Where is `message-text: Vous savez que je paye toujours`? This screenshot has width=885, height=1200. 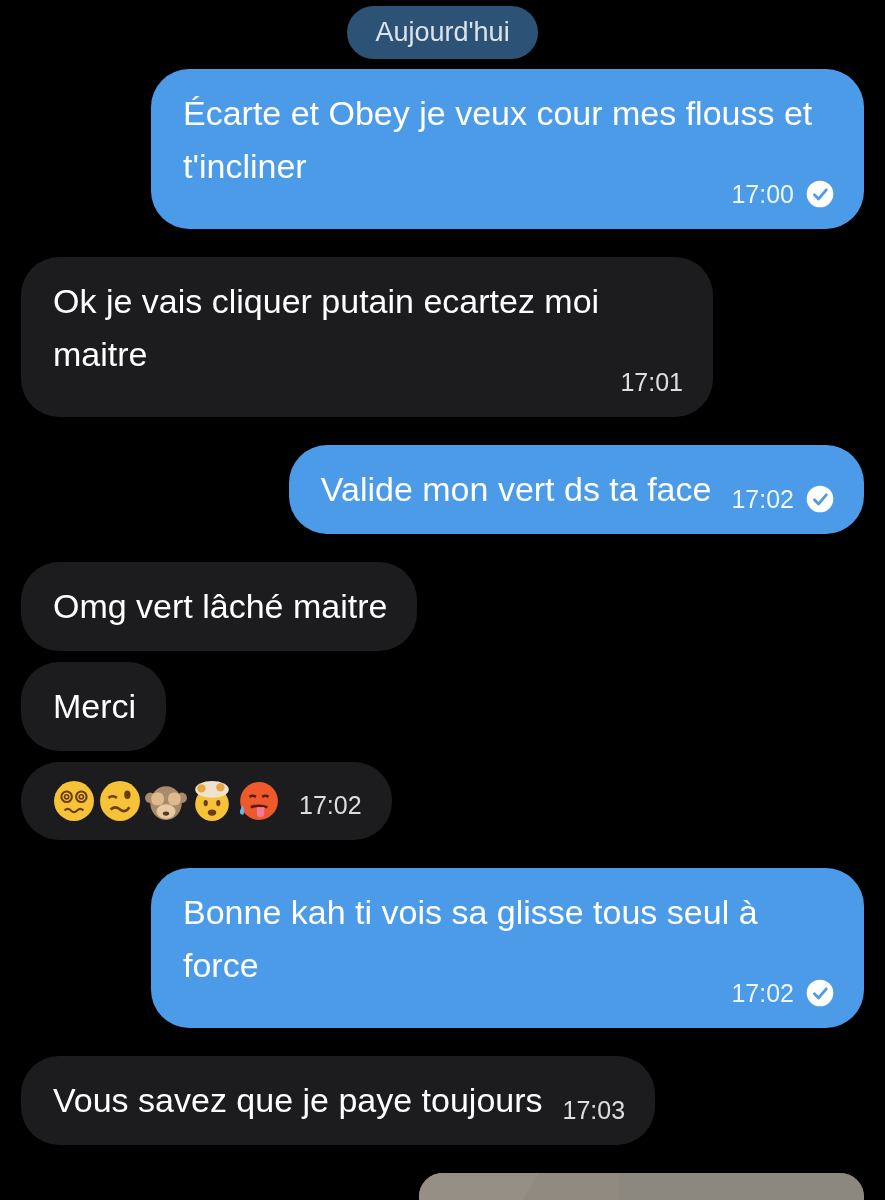
message-text: Vous savez que je paye toujours is located at coordinates (298, 1100).